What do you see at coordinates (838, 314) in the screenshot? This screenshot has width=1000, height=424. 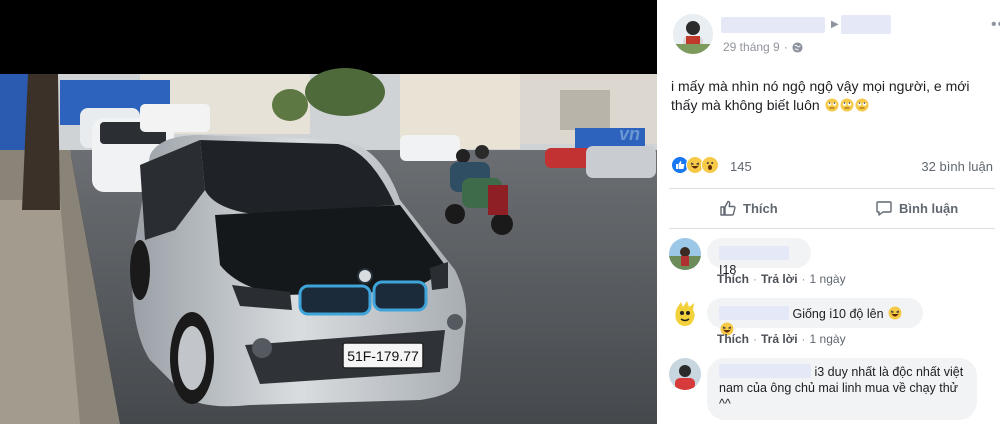 I see `comment-text: Giống i10 độ lên` at bounding box center [838, 314].